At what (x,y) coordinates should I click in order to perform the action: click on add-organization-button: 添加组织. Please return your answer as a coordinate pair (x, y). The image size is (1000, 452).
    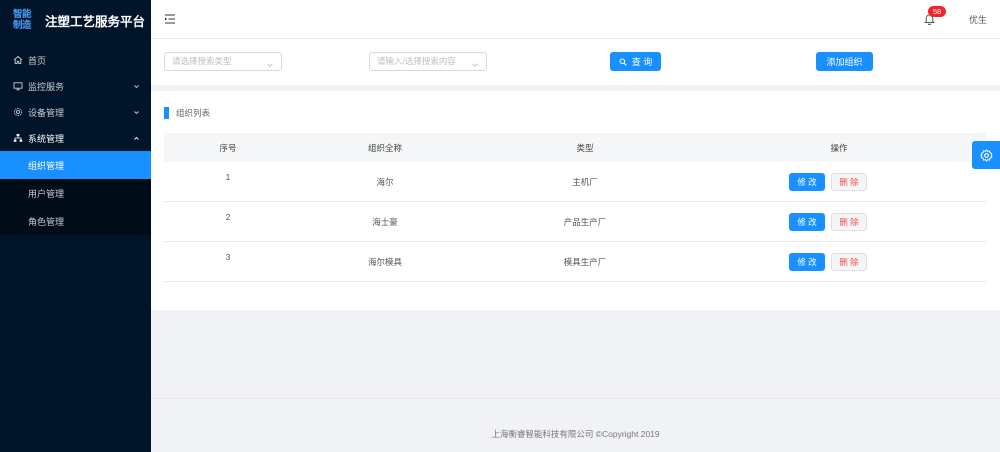
    Looking at the image, I should click on (844, 61).